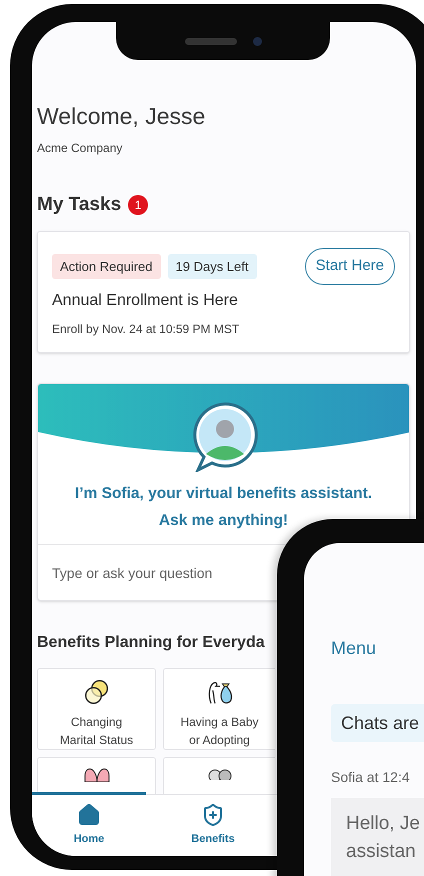  What do you see at coordinates (383, 824) in the screenshot?
I see `message-line: Hello, Je` at bounding box center [383, 824].